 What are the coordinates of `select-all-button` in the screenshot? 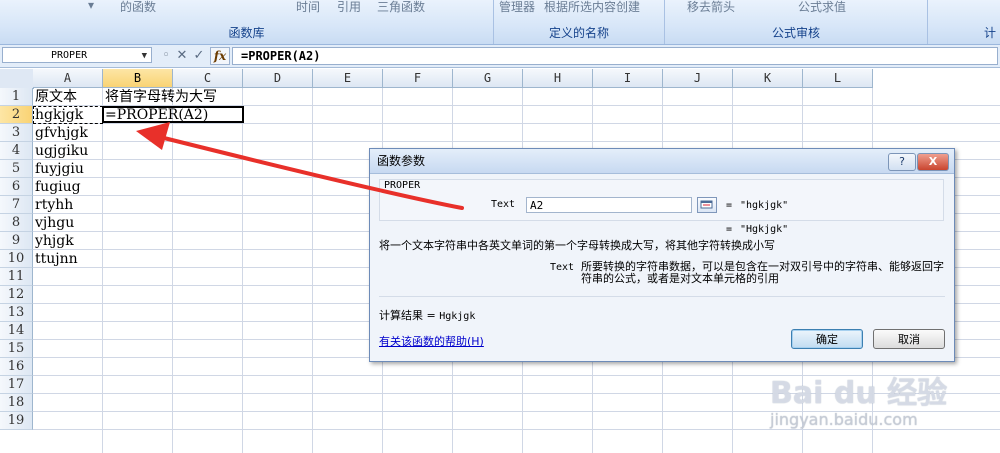 It's located at (17, 79).